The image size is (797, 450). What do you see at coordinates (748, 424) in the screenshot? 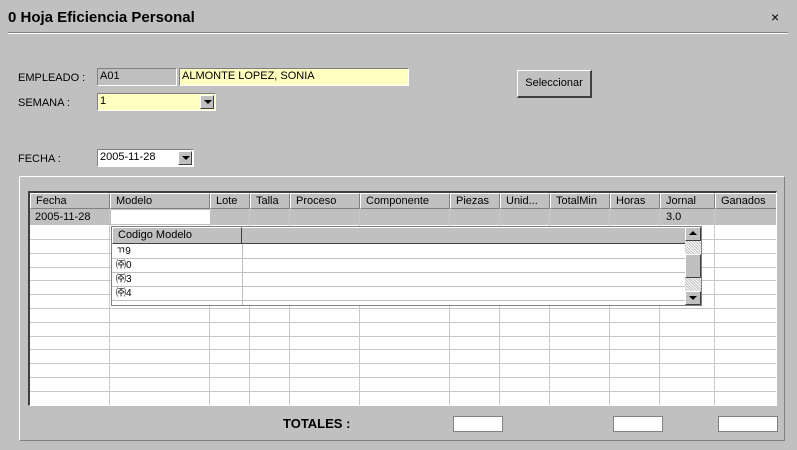
I see `total-ganados-field` at bounding box center [748, 424].